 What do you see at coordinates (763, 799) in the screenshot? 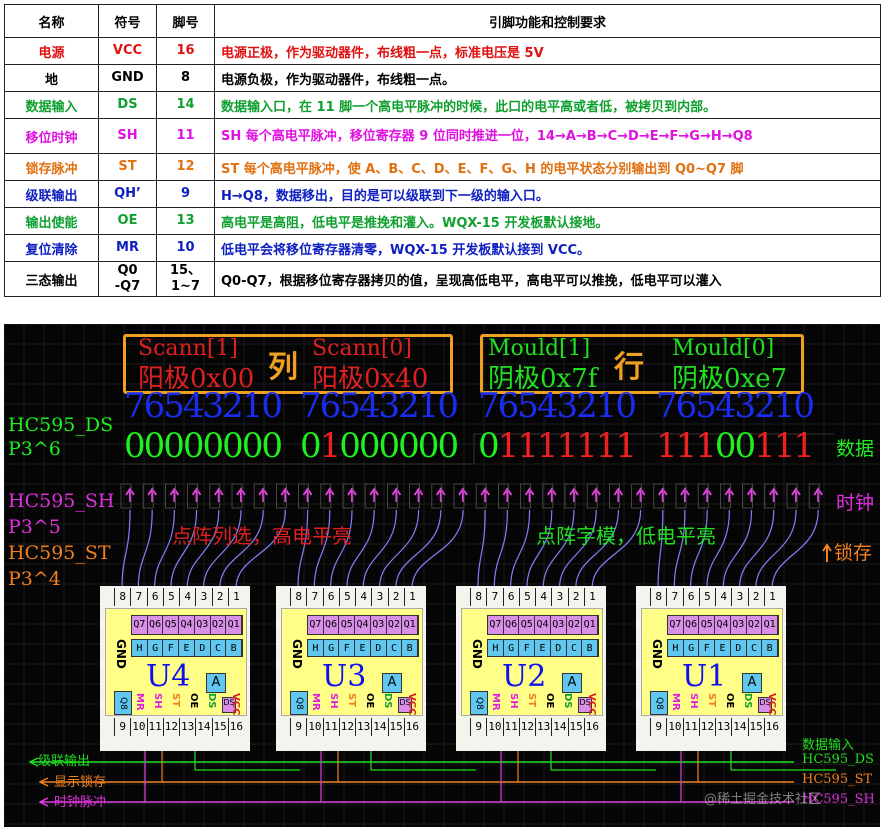
I see `watermark: @稀土掘金技术社区` at bounding box center [763, 799].